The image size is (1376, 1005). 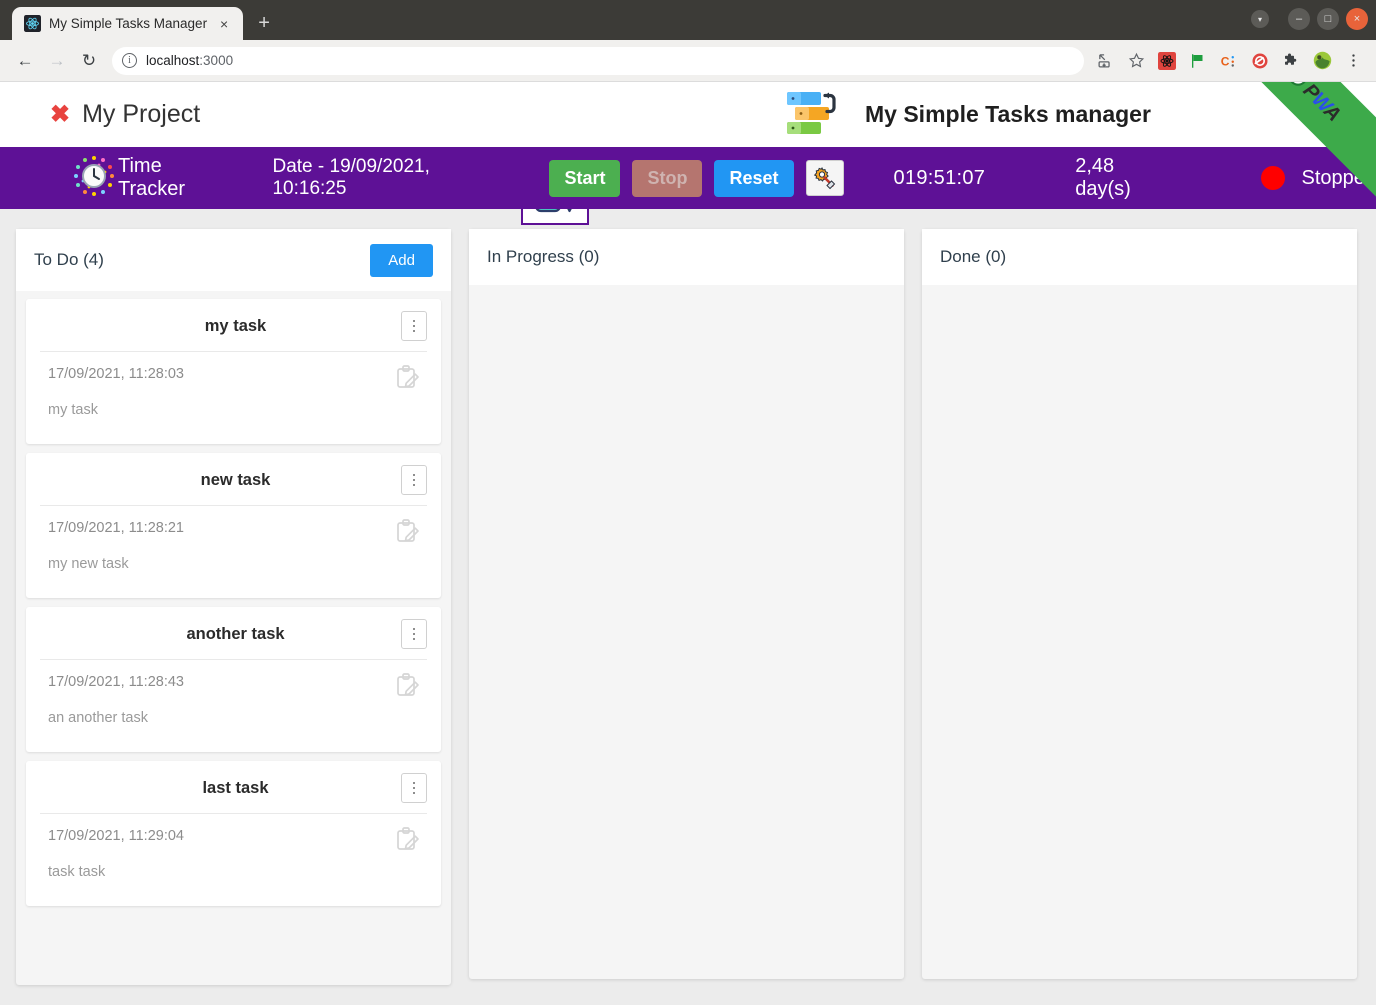 I want to click on pwa-letter-a: A, so click(x=1332, y=112).